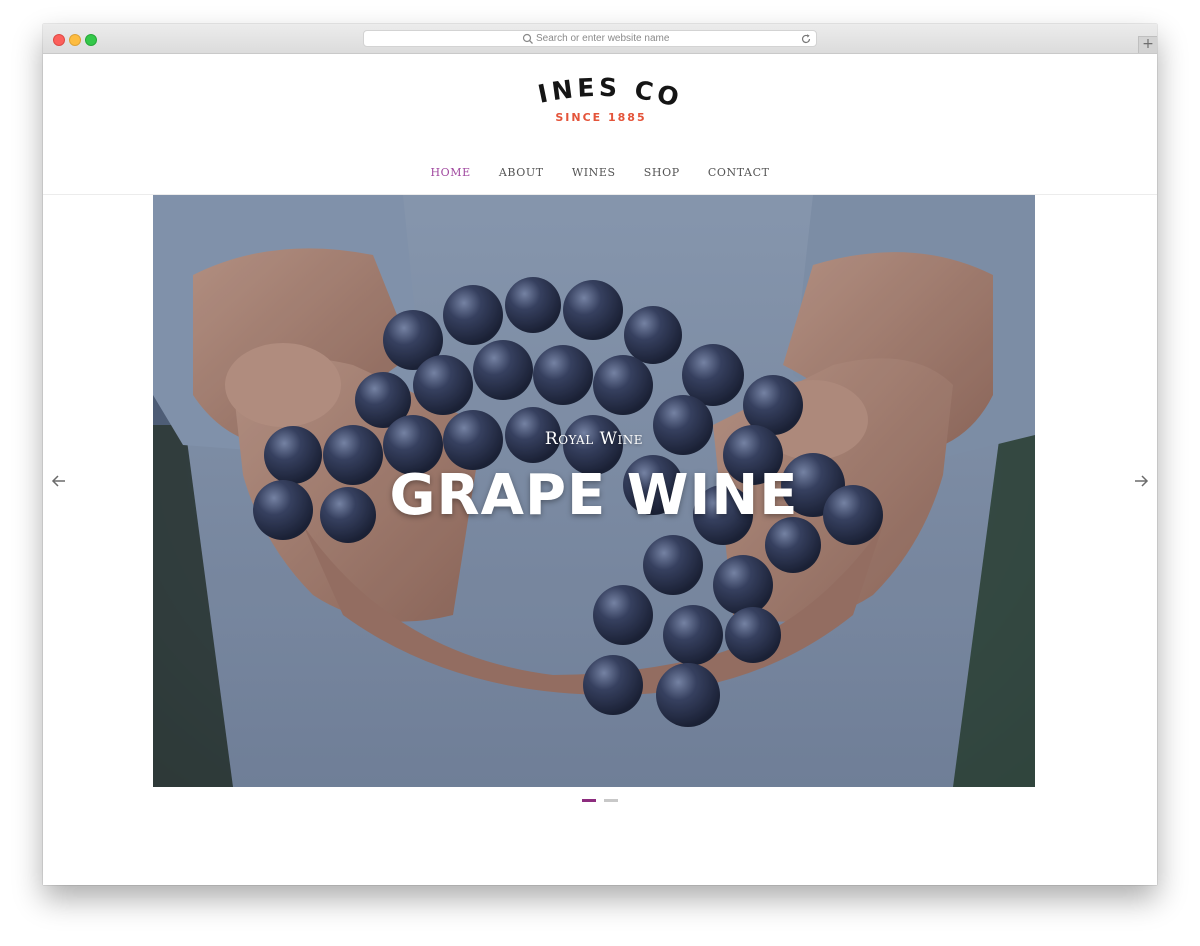 Image resolution: width=1200 pixels, height=946 pixels. What do you see at coordinates (603, 38) in the screenshot?
I see `address-placeholder: Search or enter website name` at bounding box center [603, 38].